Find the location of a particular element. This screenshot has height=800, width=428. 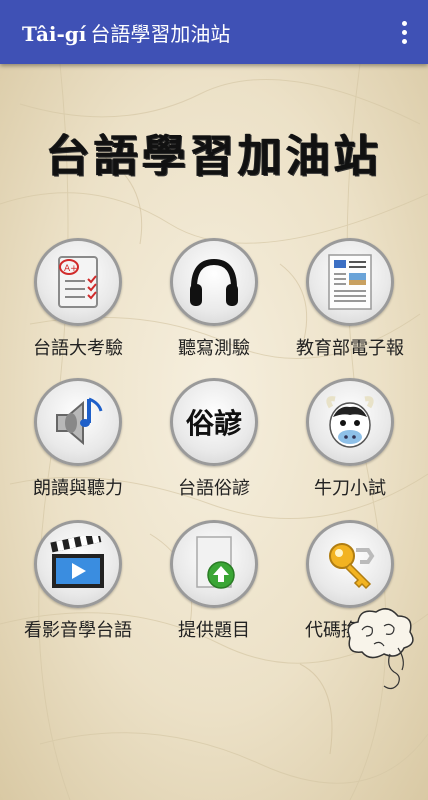

proverb-text-icon: 俗諺 is located at coordinates (214, 422).